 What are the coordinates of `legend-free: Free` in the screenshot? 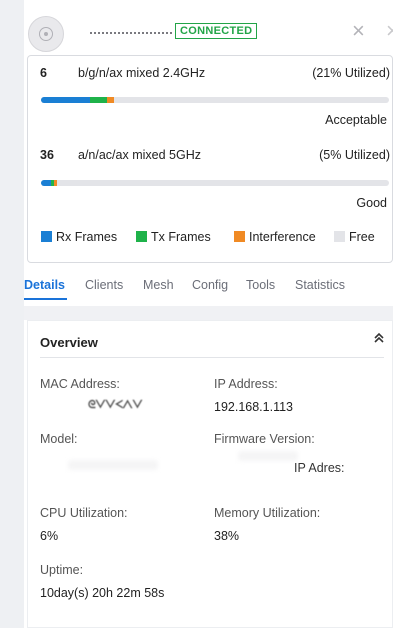 It's located at (354, 237).